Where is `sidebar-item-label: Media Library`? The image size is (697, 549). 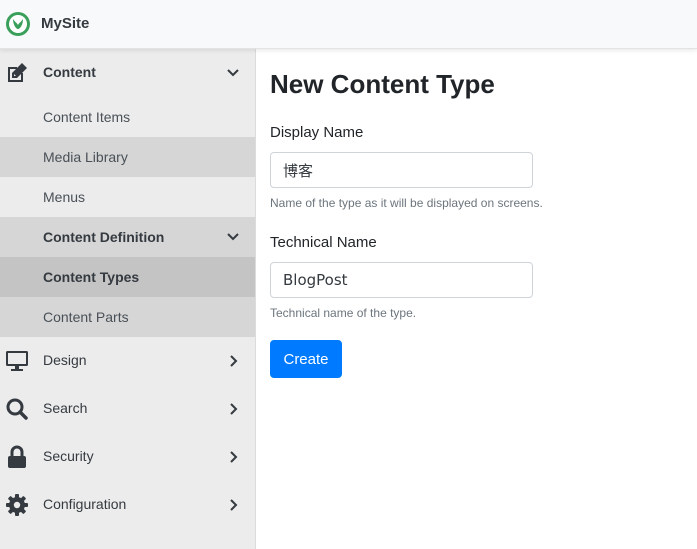
sidebar-item-label: Media Library is located at coordinates (85, 157).